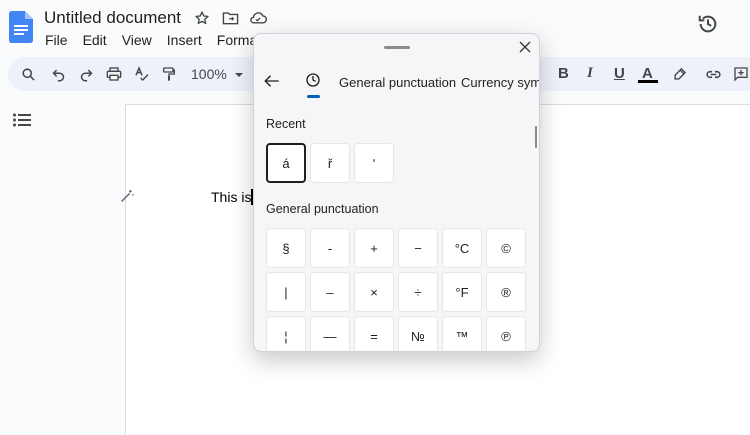 The width and height of the screenshot is (750, 435). Describe the element at coordinates (286, 248) in the screenshot. I see `symbol-key: §` at that location.